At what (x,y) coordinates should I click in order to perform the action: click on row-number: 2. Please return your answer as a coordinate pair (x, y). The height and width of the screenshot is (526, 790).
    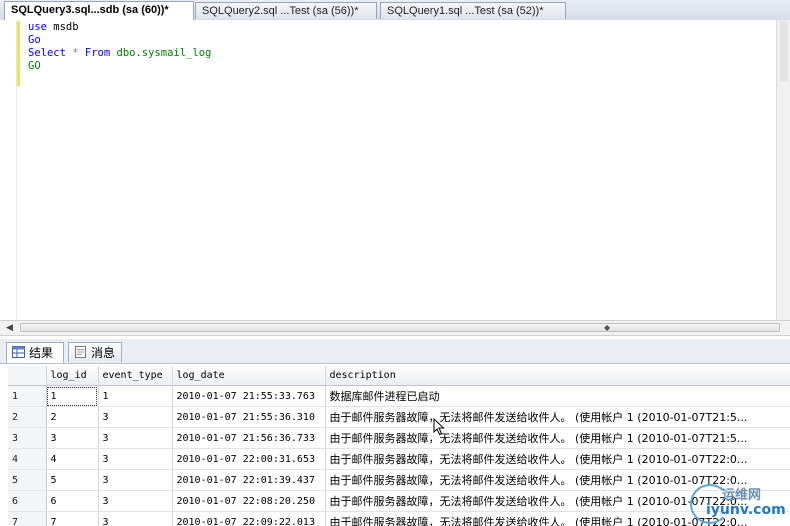
    Looking at the image, I should click on (27, 417).